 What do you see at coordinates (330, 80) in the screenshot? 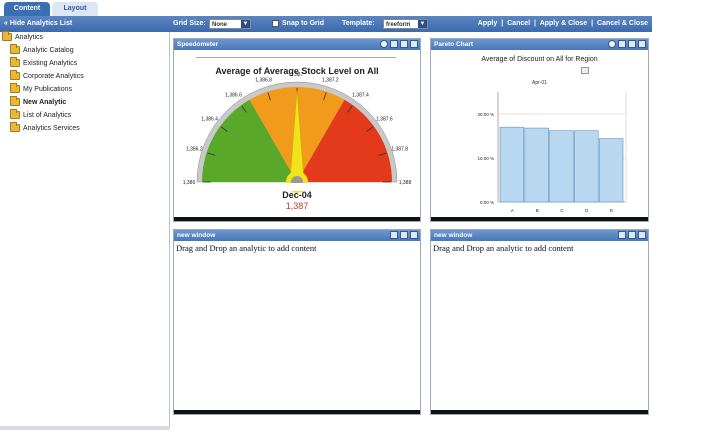
I see `gauge-tick-label: 1,387.2` at bounding box center [330, 80].